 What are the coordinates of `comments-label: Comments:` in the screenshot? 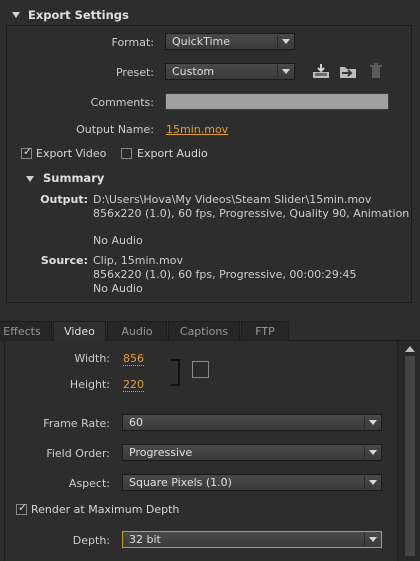 It's located at (122, 102).